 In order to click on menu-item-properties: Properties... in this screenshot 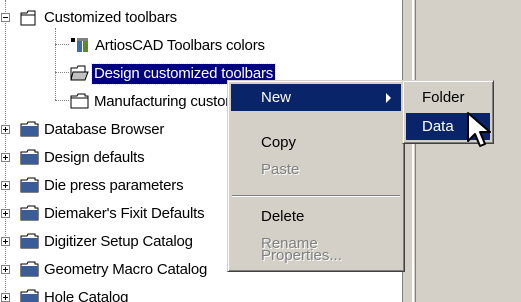, I will do `click(316, 256)`.